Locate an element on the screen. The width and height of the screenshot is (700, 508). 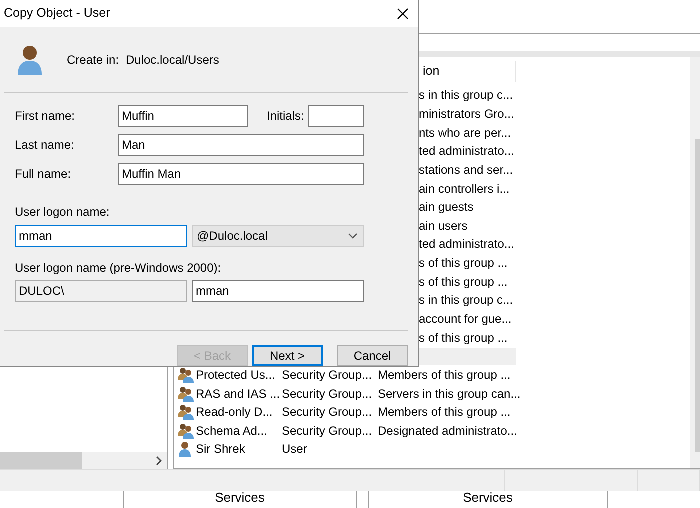
create-in-label: Create in: is located at coordinates (93, 60).